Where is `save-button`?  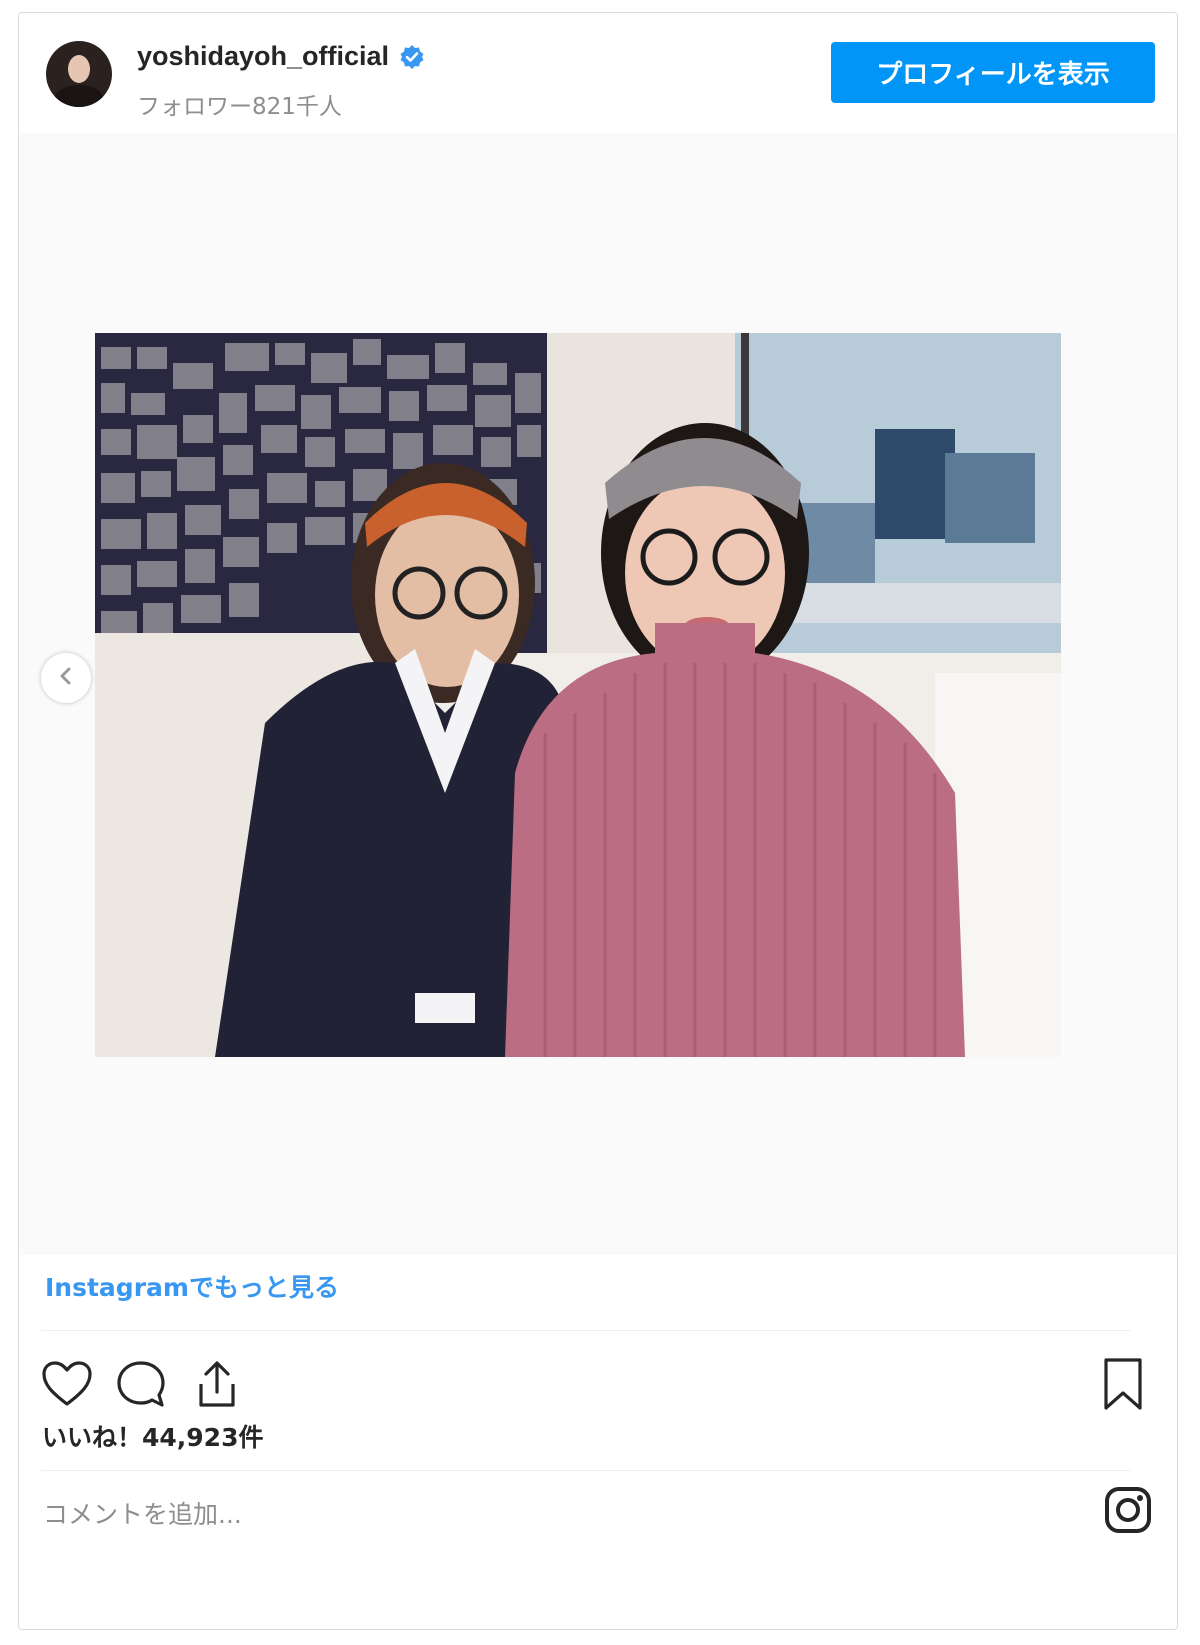
save-button is located at coordinates (1123, 1386).